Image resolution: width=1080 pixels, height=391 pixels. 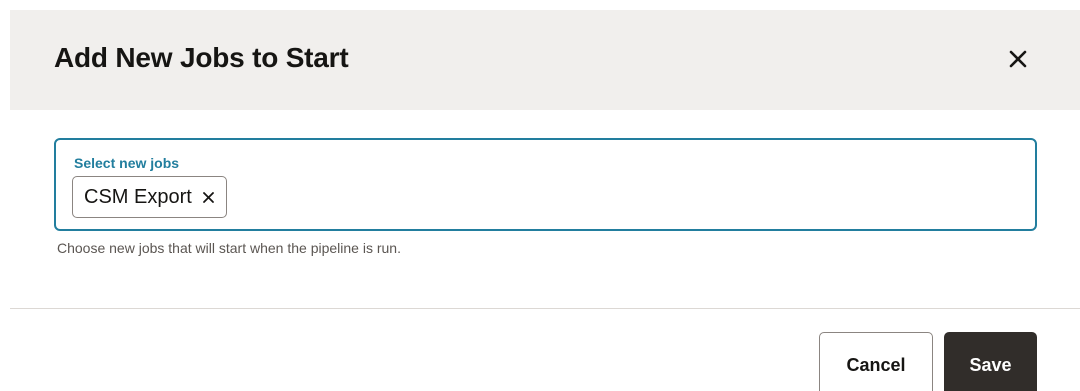 What do you see at coordinates (545, 308) in the screenshot?
I see `footer-divider` at bounding box center [545, 308].